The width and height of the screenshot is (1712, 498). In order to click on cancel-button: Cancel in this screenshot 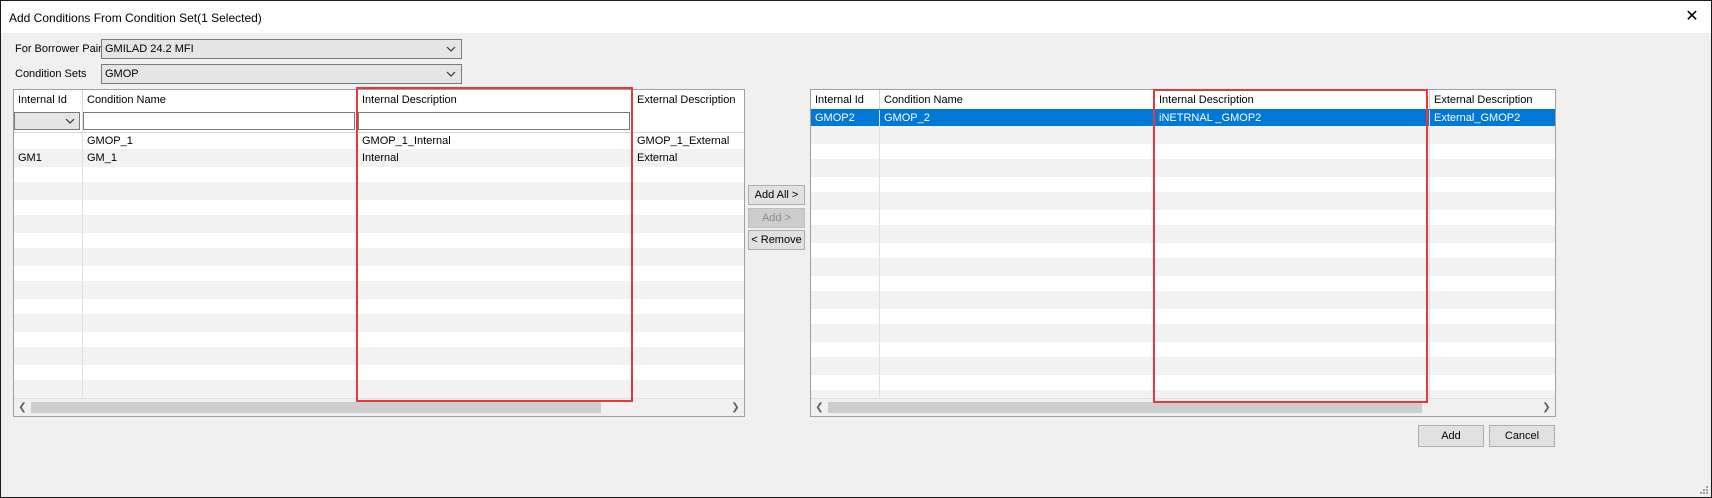, I will do `click(1522, 436)`.